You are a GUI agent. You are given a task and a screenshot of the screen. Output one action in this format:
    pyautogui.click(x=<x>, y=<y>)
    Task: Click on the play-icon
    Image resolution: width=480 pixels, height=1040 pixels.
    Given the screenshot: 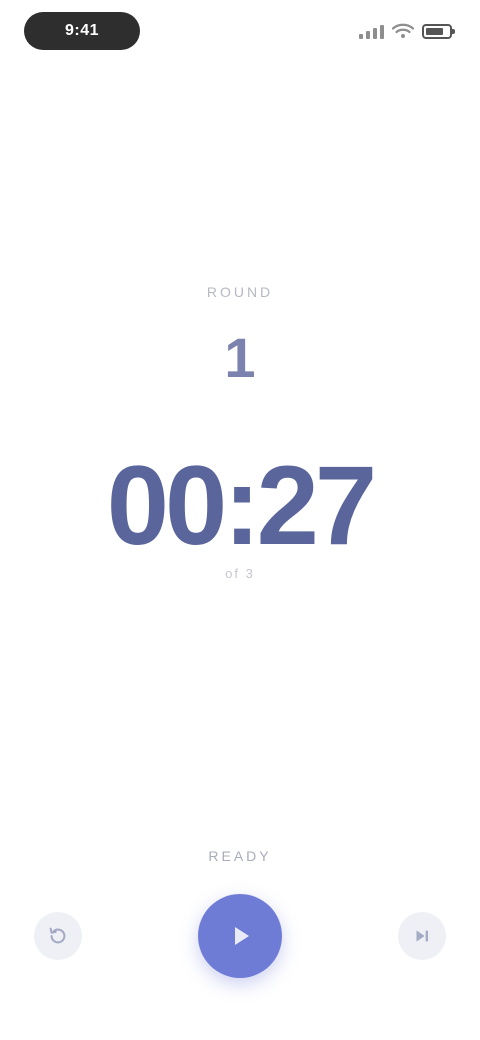 What is the action you would take?
    pyautogui.click(x=242, y=936)
    